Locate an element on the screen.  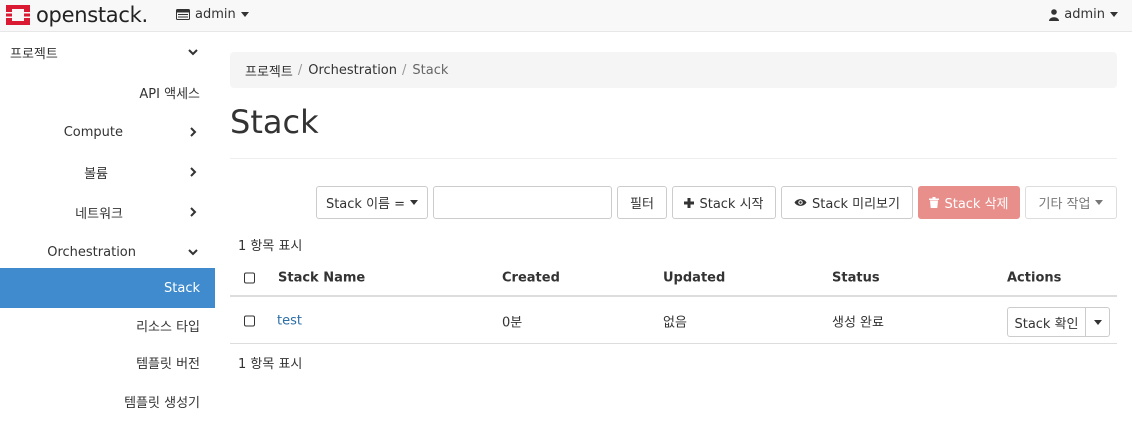
item-count-top: 1 항목 표시 is located at coordinates (270, 246).